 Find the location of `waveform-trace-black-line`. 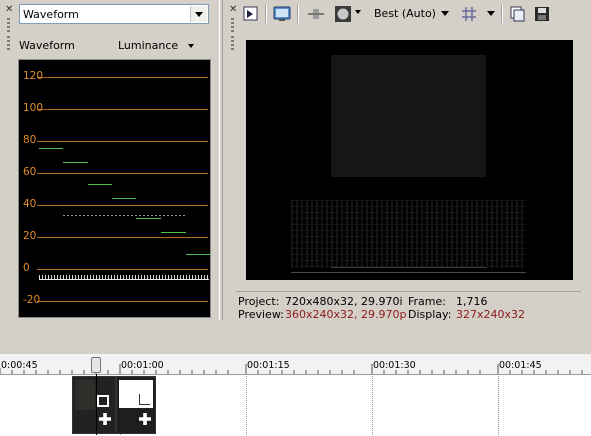

waveform-trace-black-line is located at coordinates (124, 279).